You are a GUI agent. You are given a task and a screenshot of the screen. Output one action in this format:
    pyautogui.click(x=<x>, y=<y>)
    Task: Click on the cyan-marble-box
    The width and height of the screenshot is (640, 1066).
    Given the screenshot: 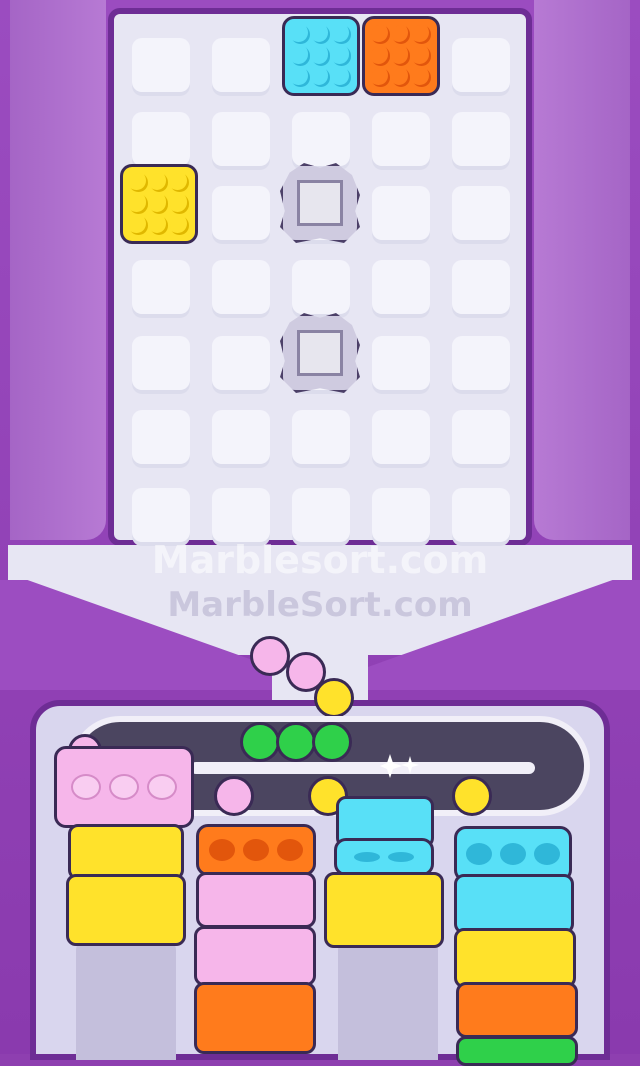 What is the action you would take?
    pyautogui.click(x=321, y=56)
    